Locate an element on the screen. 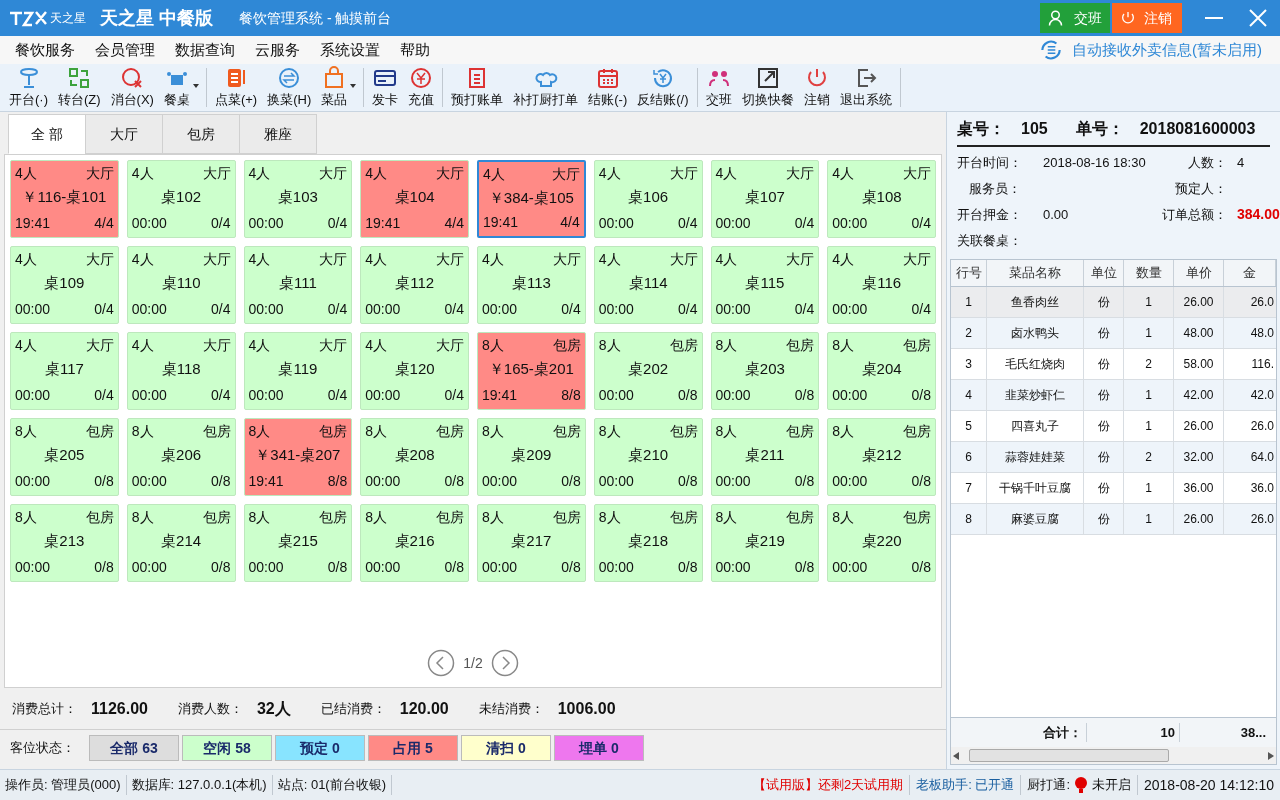 The image size is (1280, 800). table-card: 4人 大厅 桌119 00:00 0/4 is located at coordinates (298, 371).